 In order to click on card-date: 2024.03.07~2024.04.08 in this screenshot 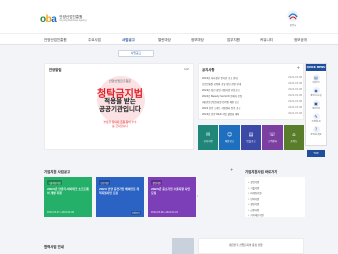, I will do `click(60, 212)`.